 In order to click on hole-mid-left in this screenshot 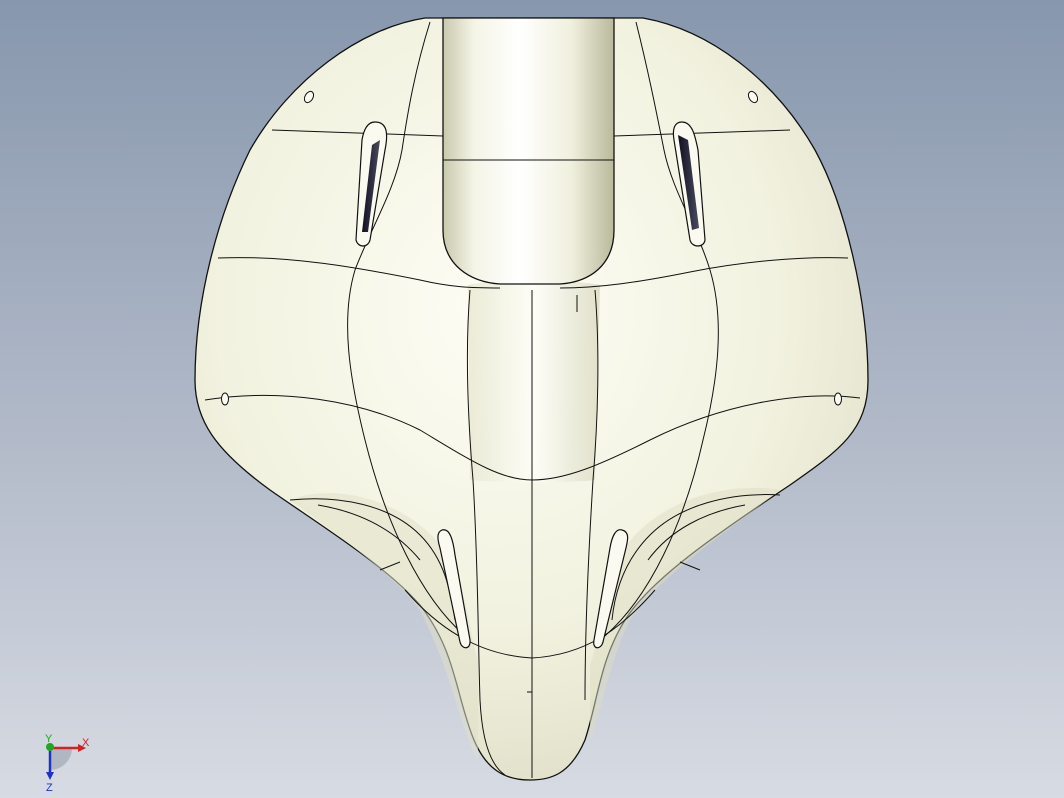, I will do `click(225, 399)`.